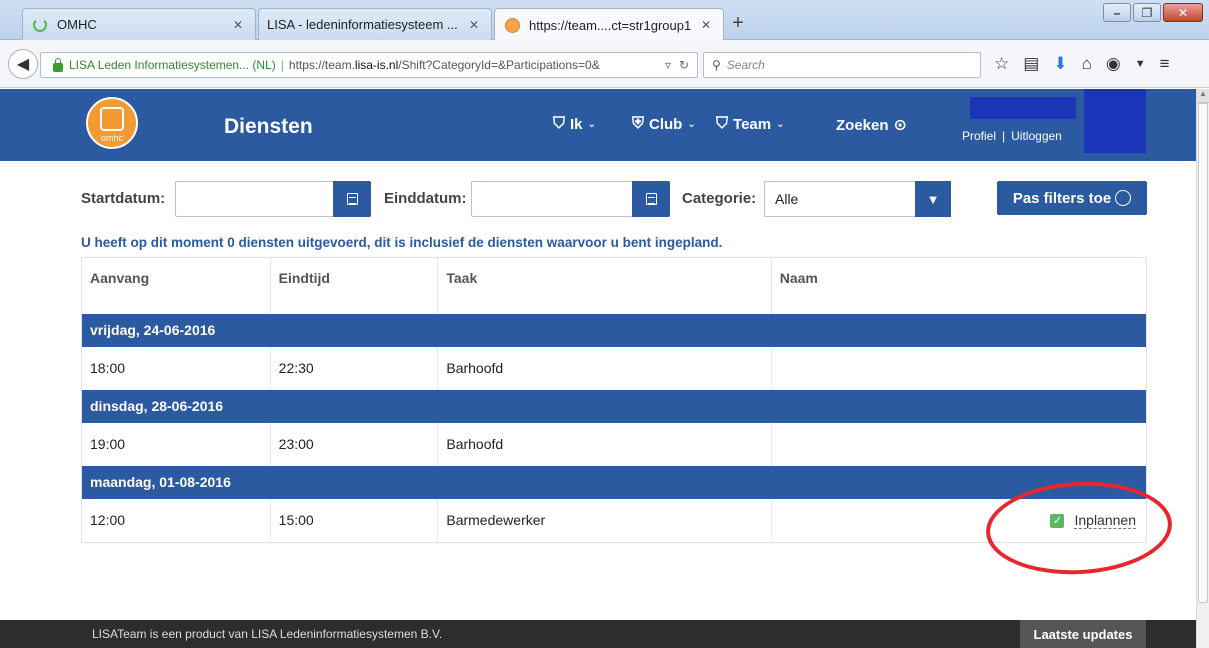 The image size is (1209, 648). I want to click on tab-lisa: LISA - ledeninformatiesysteem ... ✕, so click(375, 24).